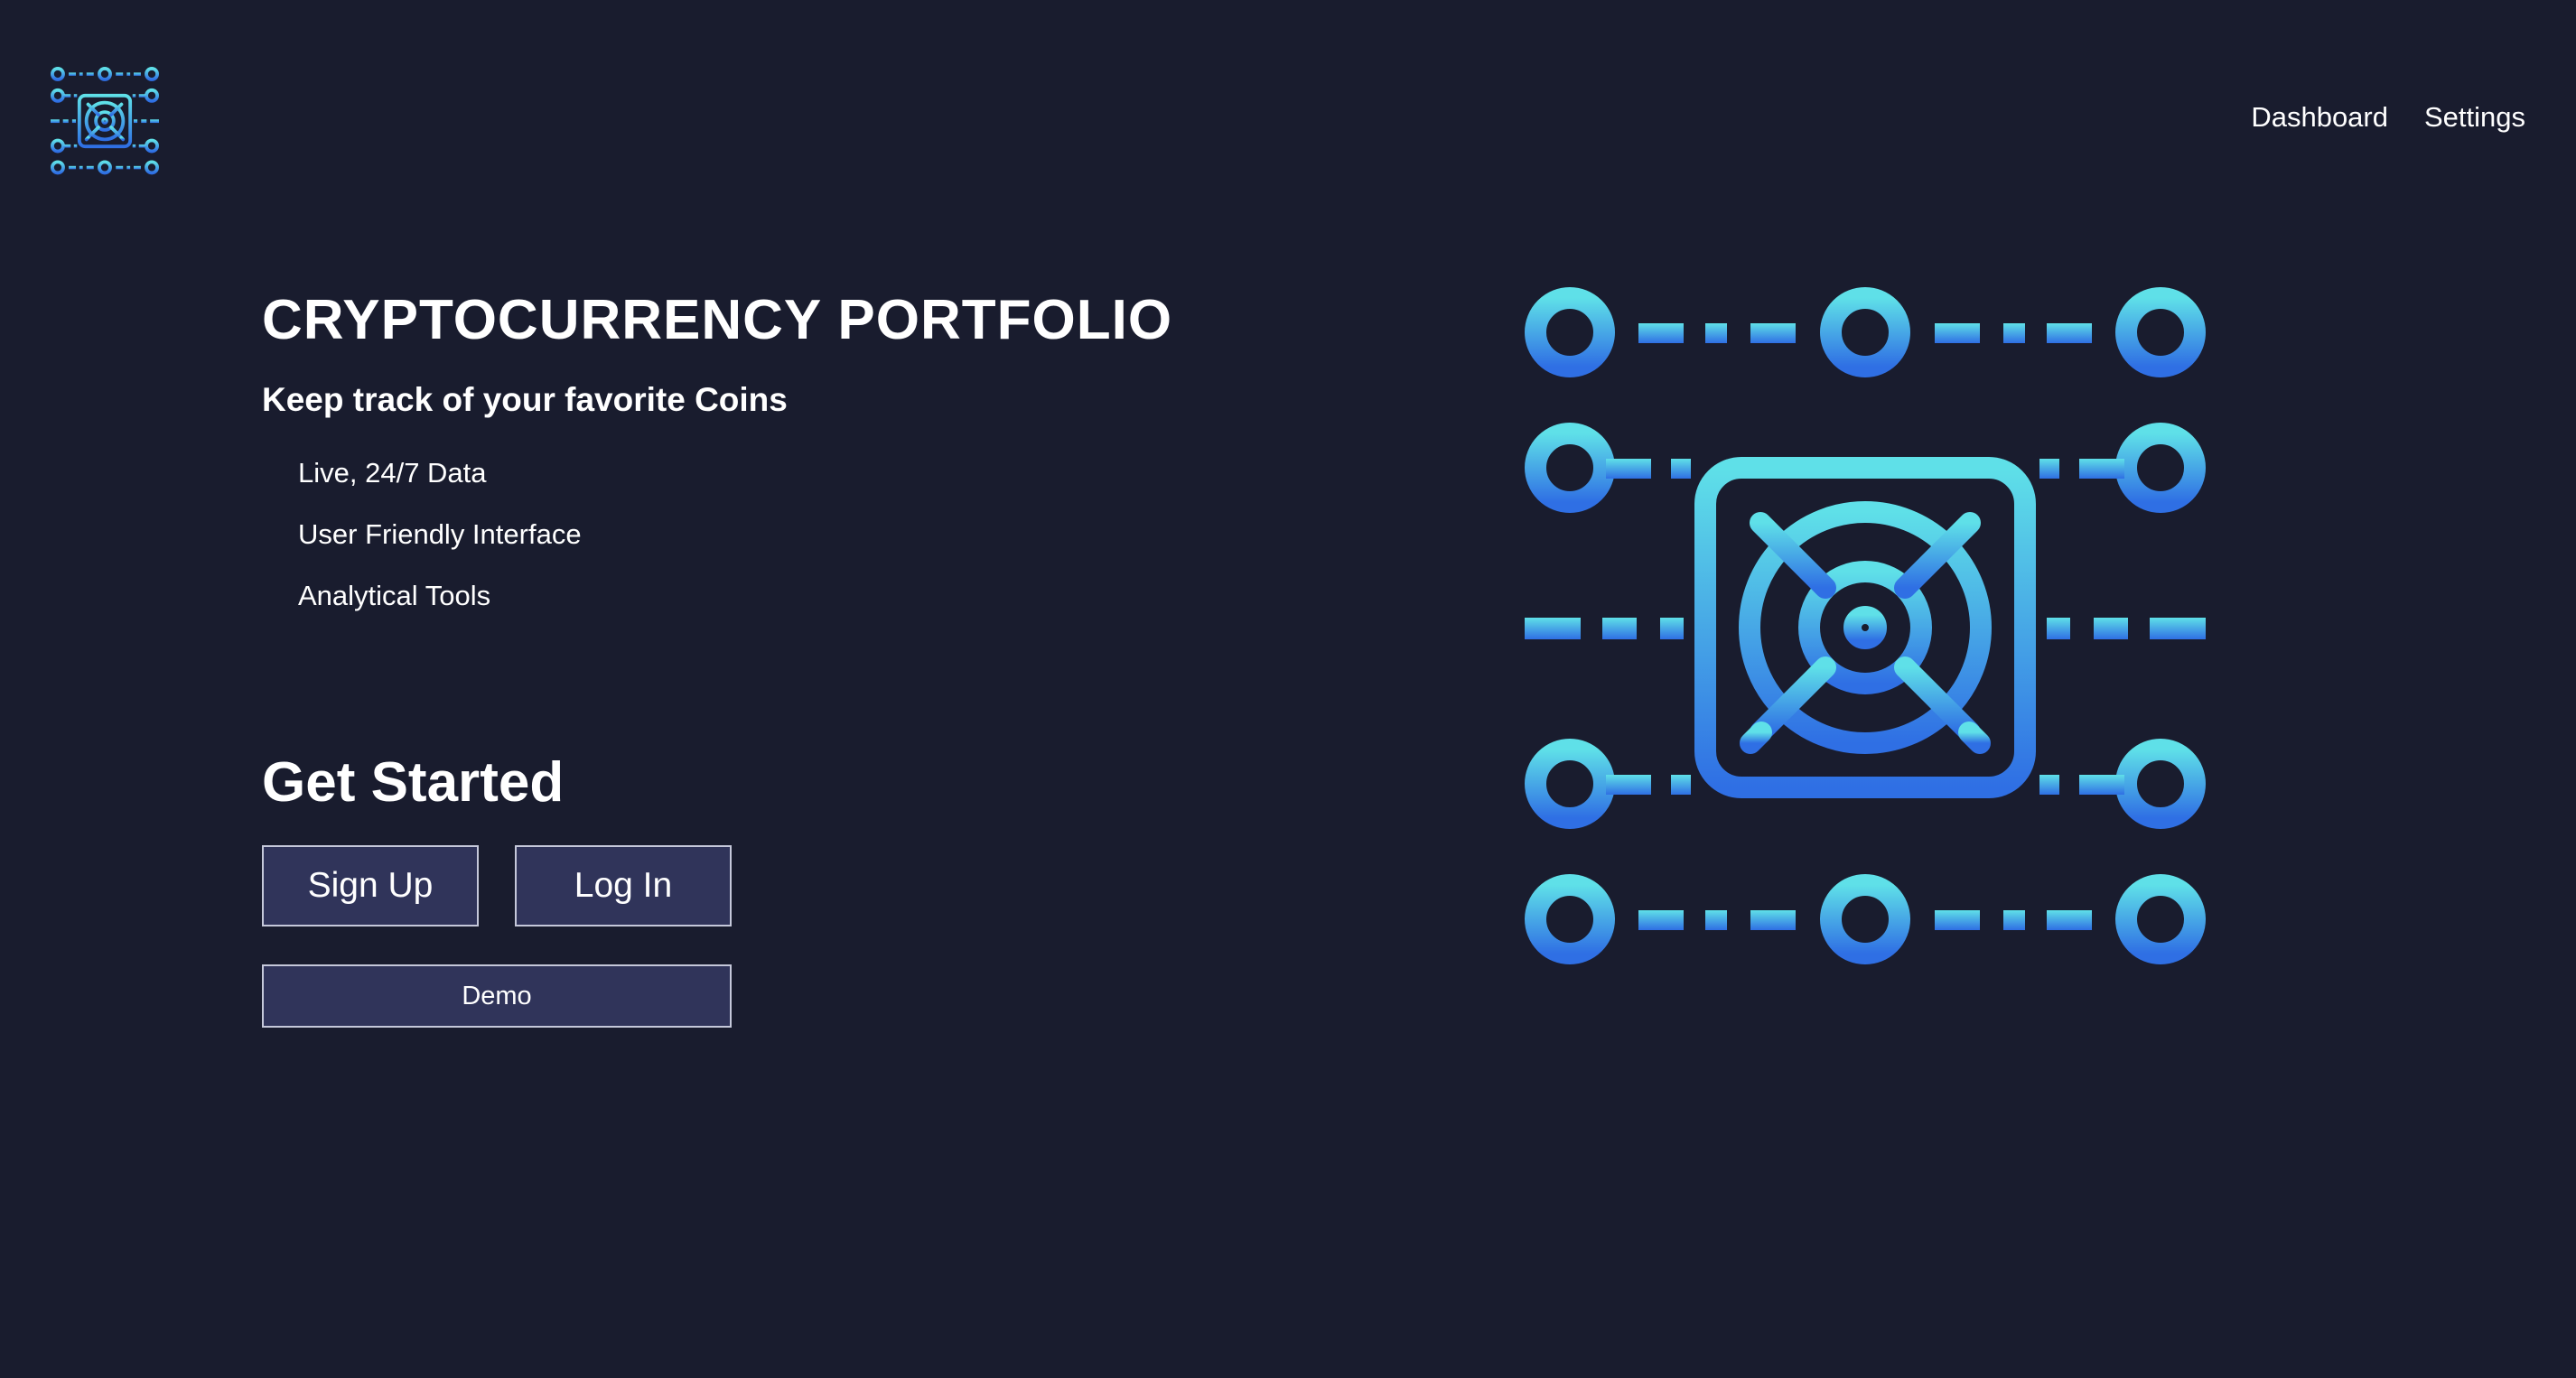 The height and width of the screenshot is (1378, 2576). Describe the element at coordinates (717, 320) in the screenshot. I see `page-title: CRYPTOCURRENCY PORTFOLIO` at that location.